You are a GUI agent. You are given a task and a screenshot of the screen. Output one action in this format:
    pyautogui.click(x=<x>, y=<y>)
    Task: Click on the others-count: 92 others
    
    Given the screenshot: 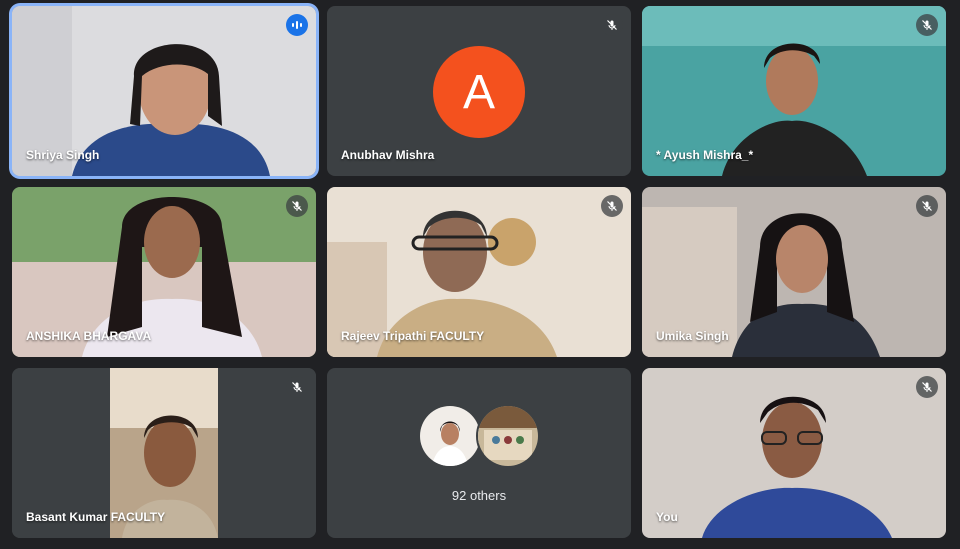 What is the action you would take?
    pyautogui.click(x=479, y=495)
    